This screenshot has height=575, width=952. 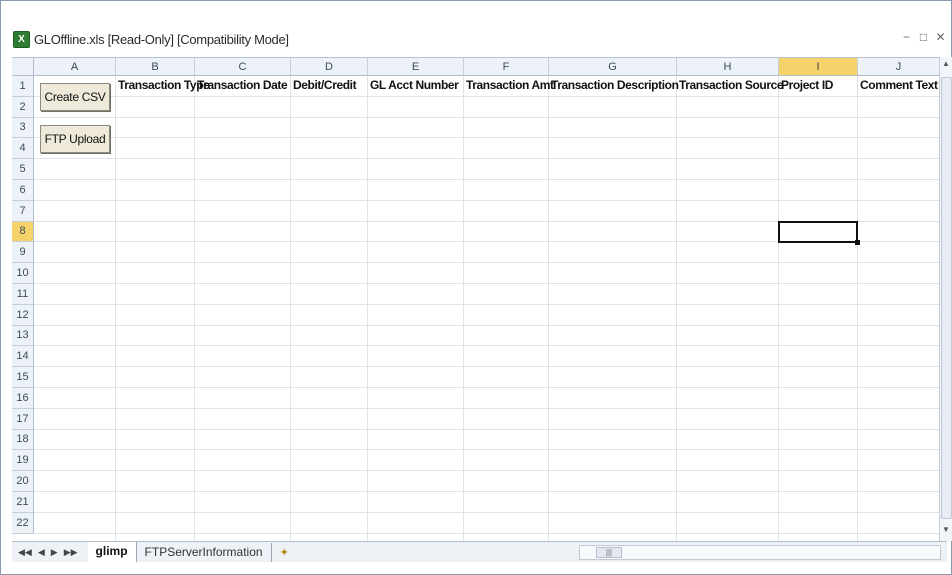 What do you see at coordinates (23, 294) in the screenshot?
I see `row-header-11: 11` at bounding box center [23, 294].